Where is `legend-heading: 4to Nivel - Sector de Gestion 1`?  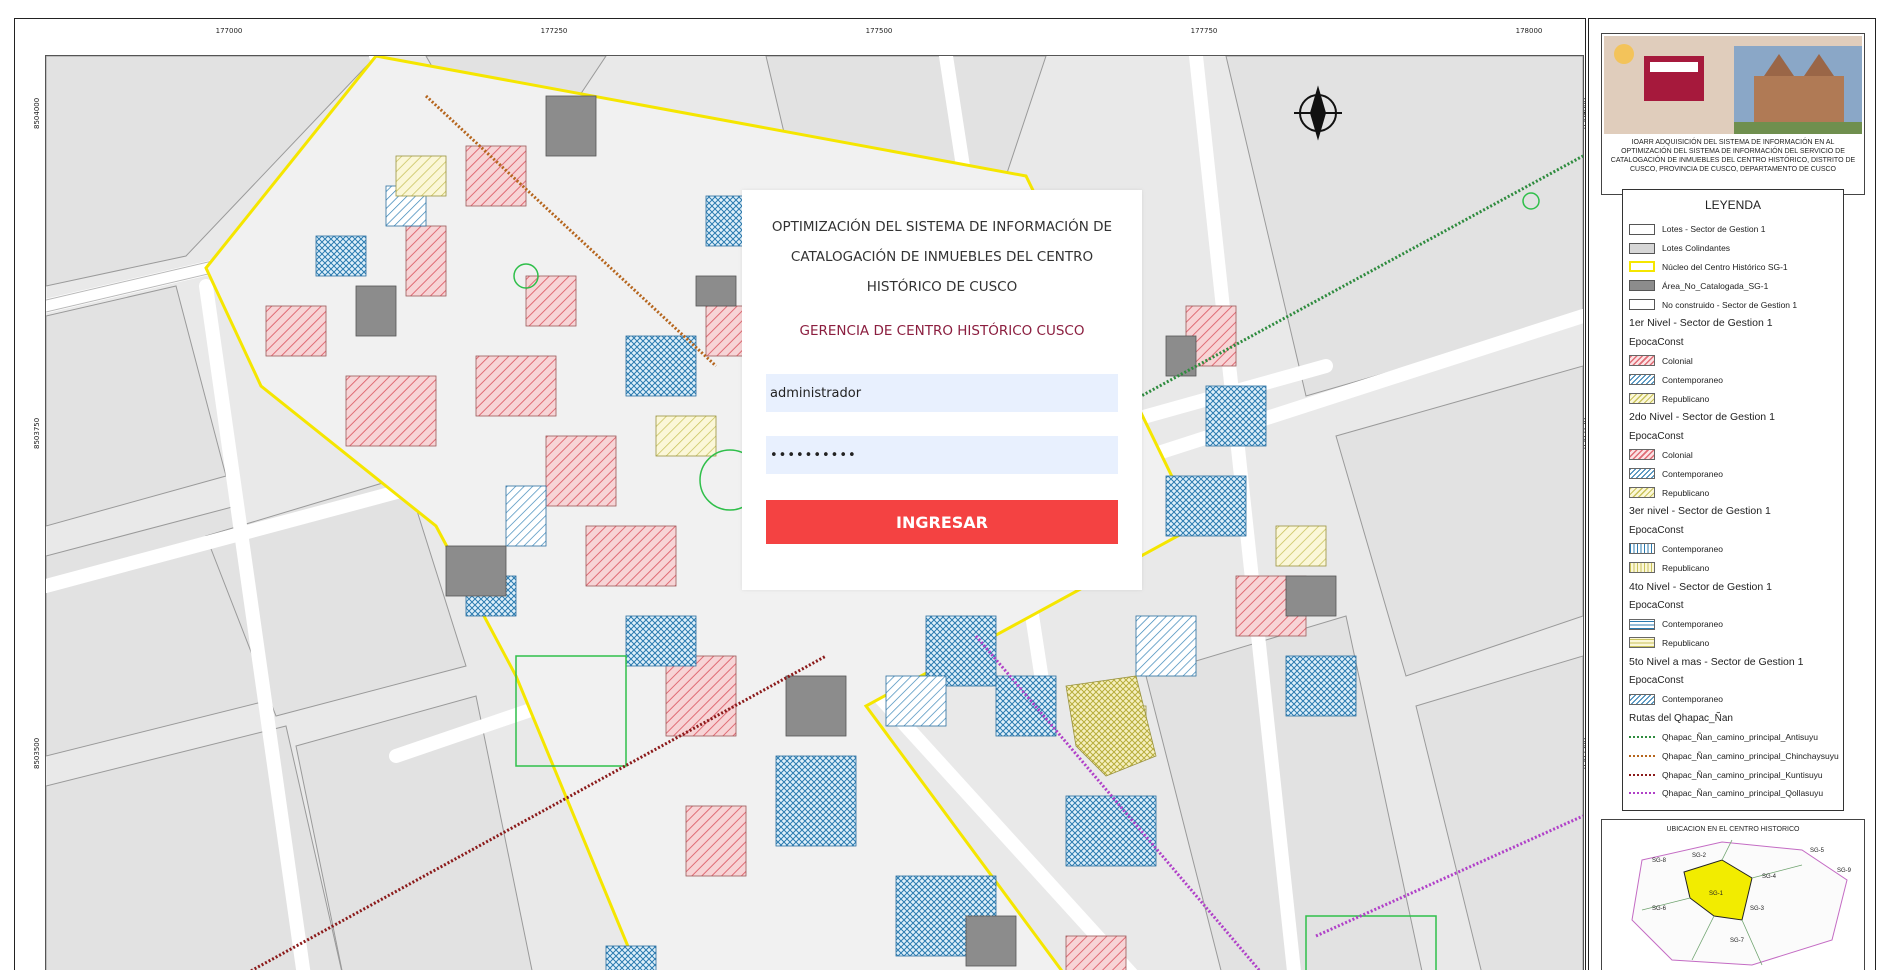
legend-heading: 4to Nivel - Sector de Gestion 1 is located at coordinates (1735, 586).